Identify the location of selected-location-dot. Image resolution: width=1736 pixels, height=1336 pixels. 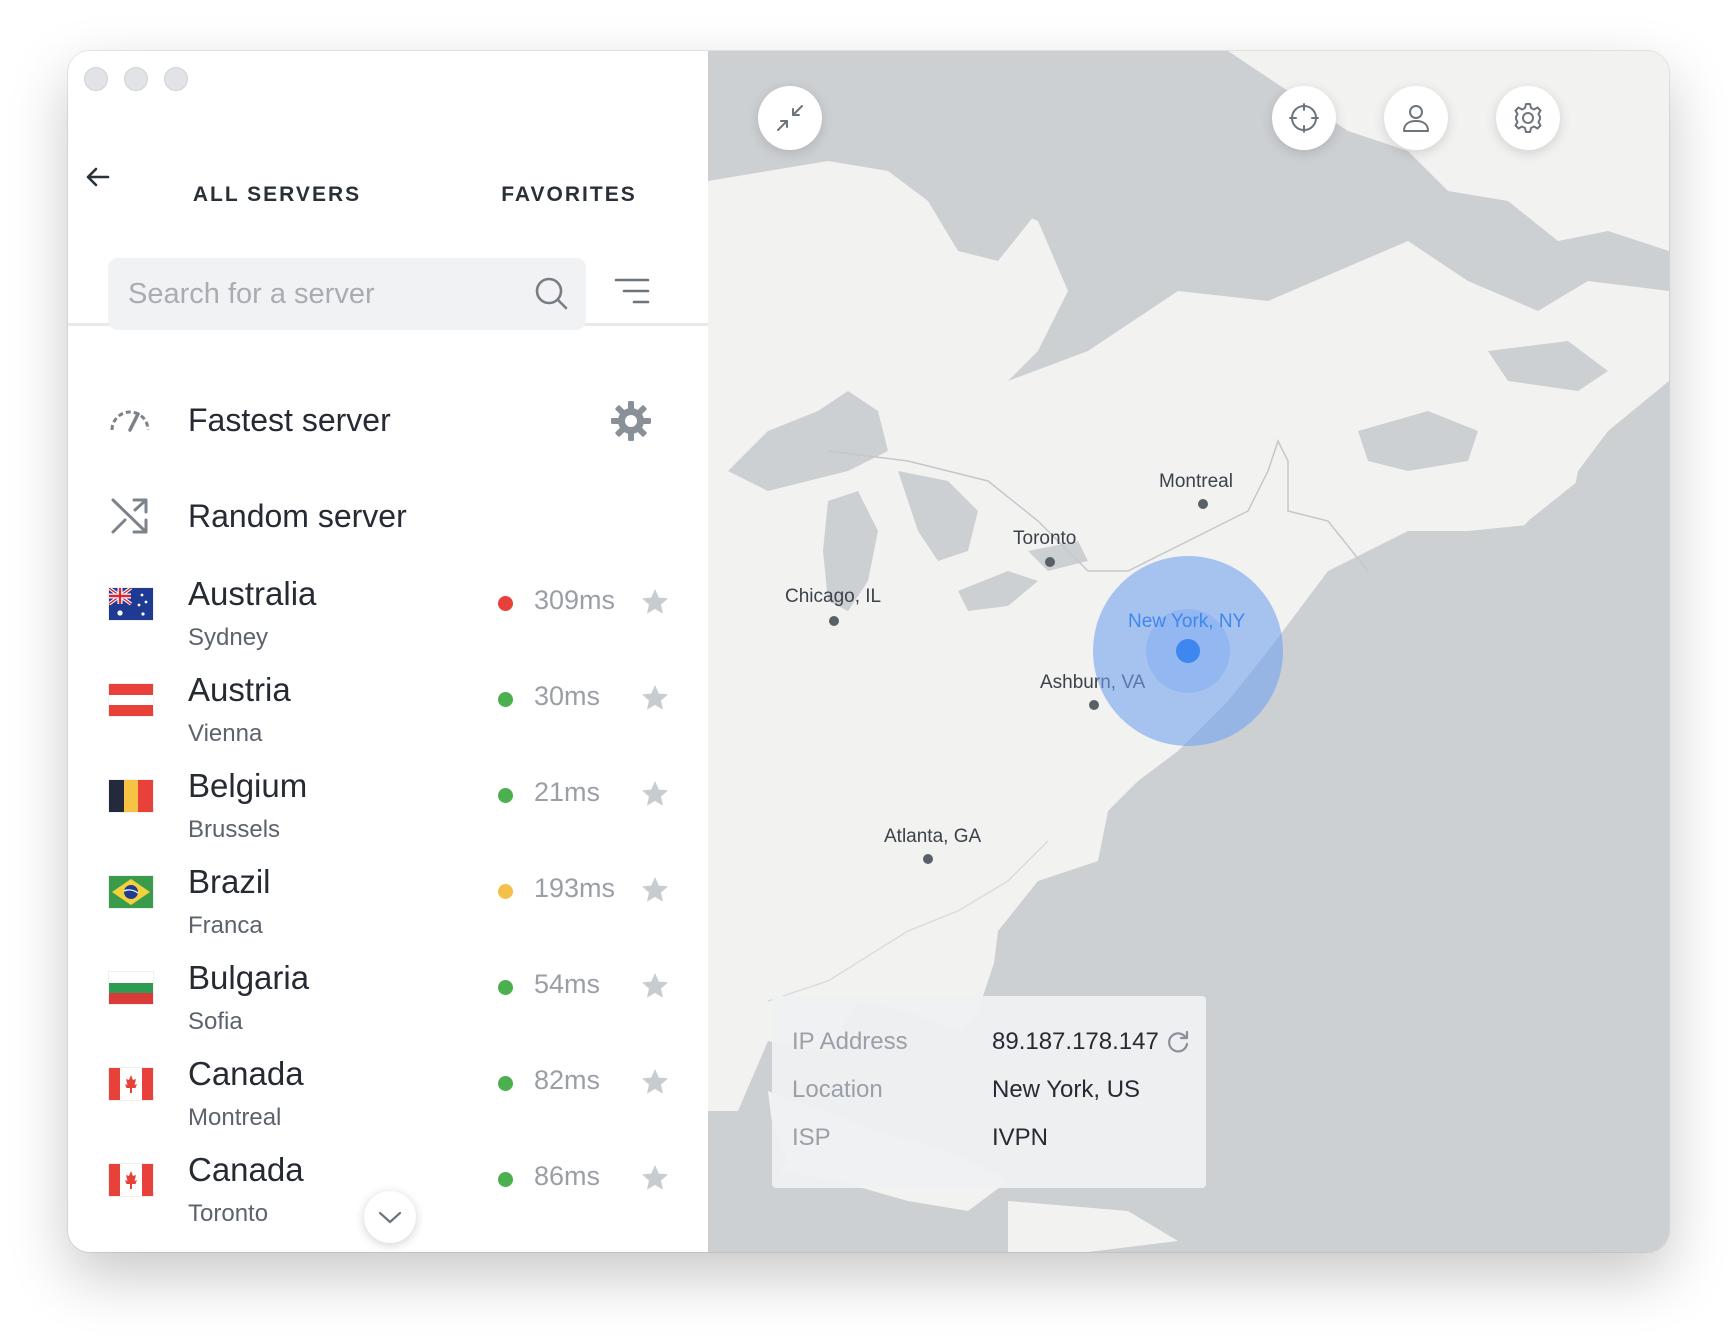
(1188, 651).